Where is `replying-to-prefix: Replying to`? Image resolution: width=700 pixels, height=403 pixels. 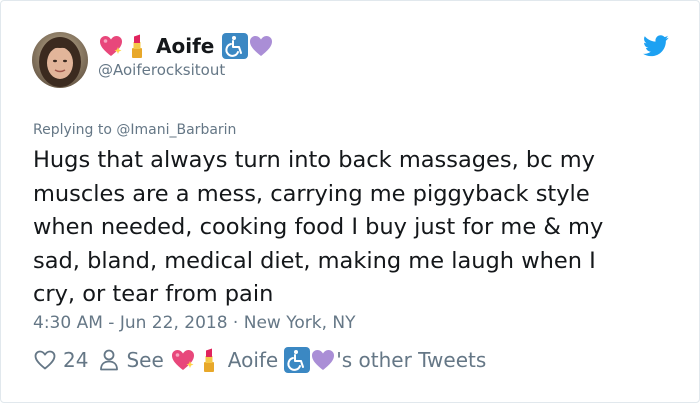
replying-to-prefix: Replying to is located at coordinates (72, 130).